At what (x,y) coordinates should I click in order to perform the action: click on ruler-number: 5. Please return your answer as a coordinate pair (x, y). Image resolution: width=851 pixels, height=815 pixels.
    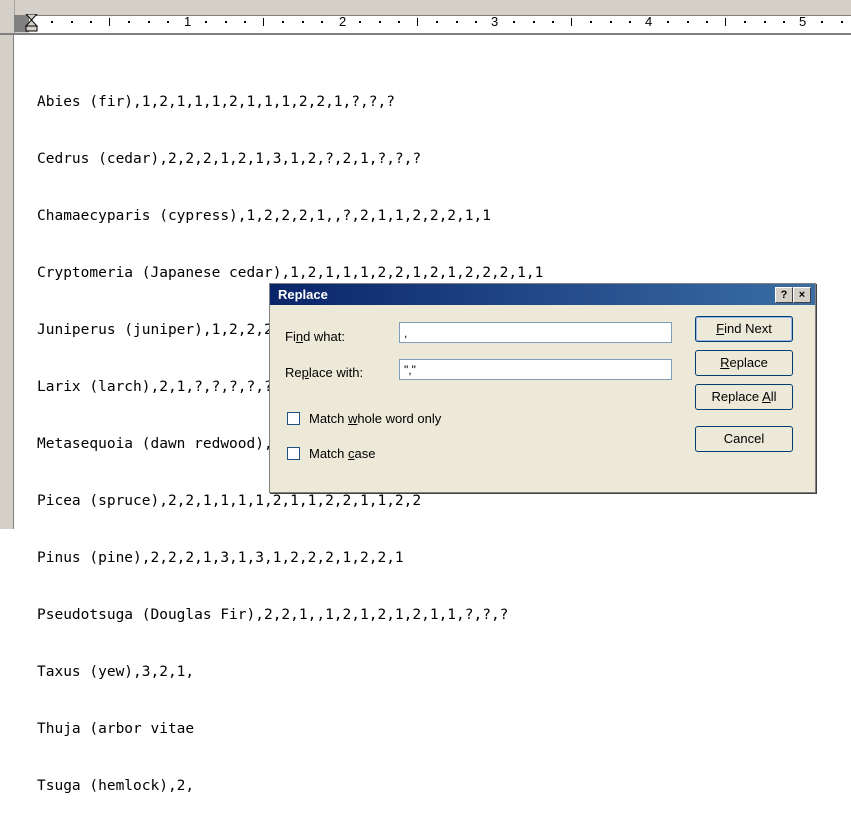
    Looking at the image, I should click on (803, 21).